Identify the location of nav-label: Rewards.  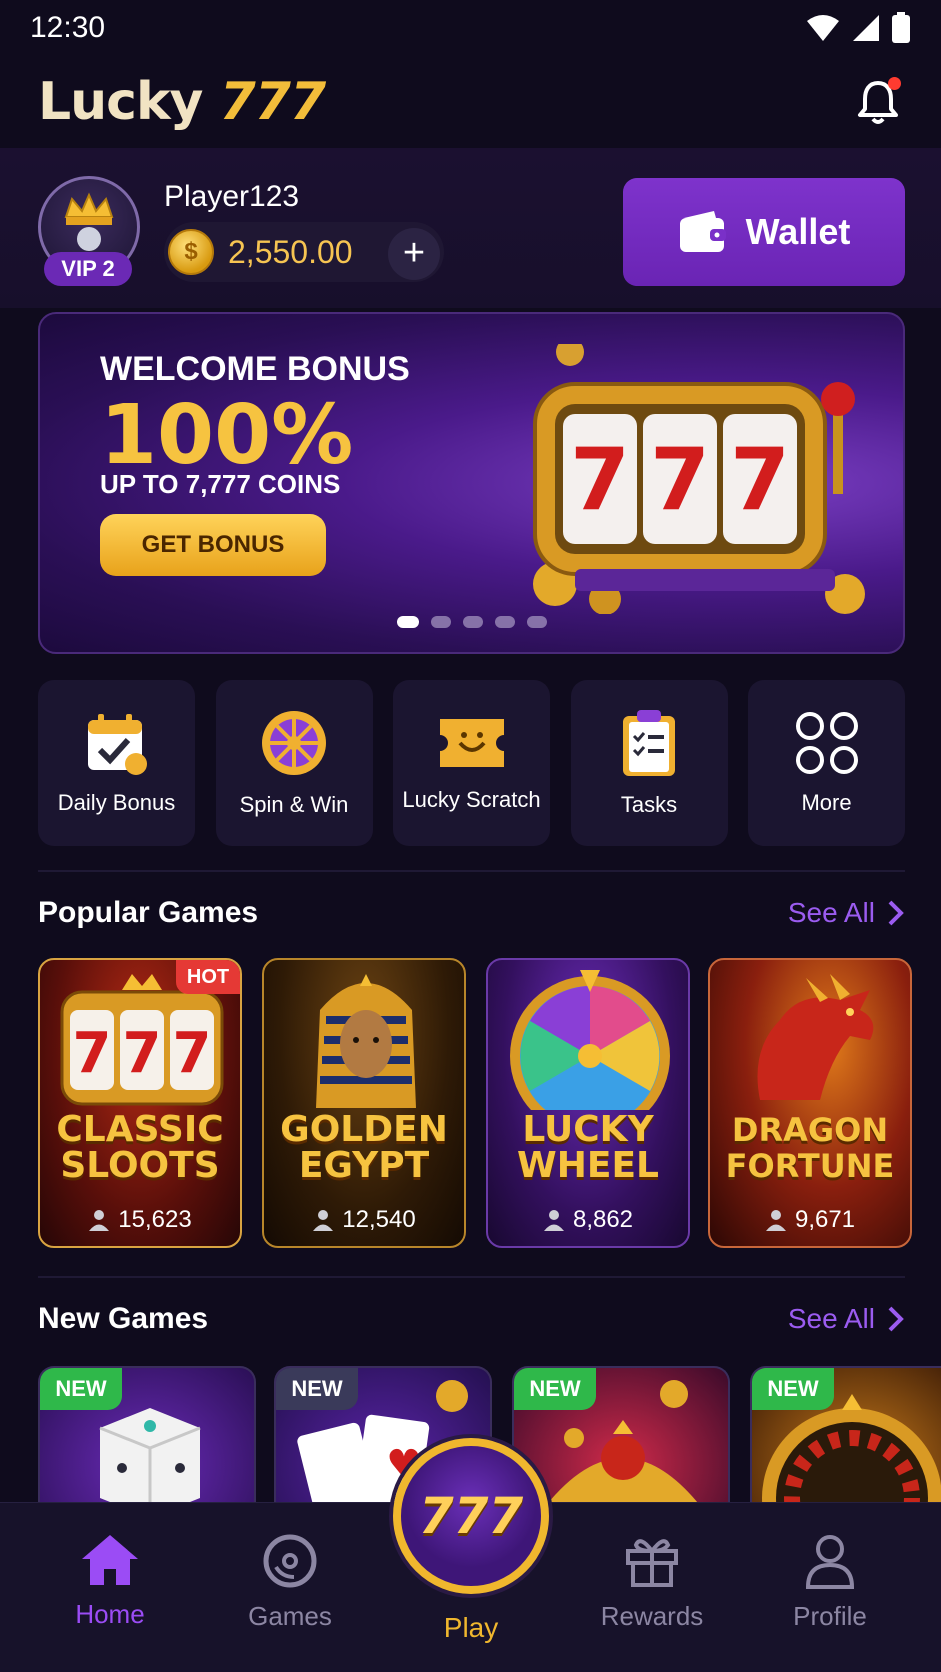
(652, 1616).